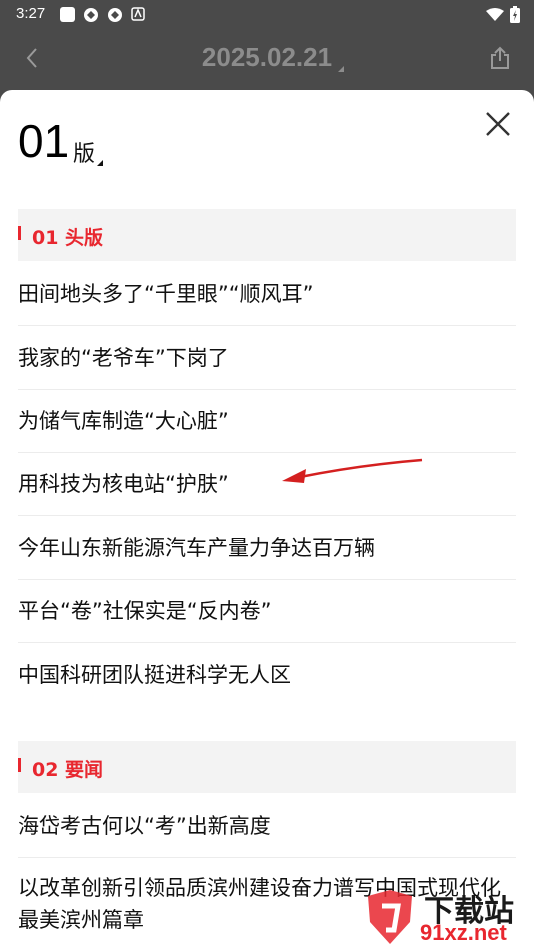 This screenshot has width=534, height=950. Describe the element at coordinates (68, 770) in the screenshot. I see `section-label: 02 要闻` at that location.